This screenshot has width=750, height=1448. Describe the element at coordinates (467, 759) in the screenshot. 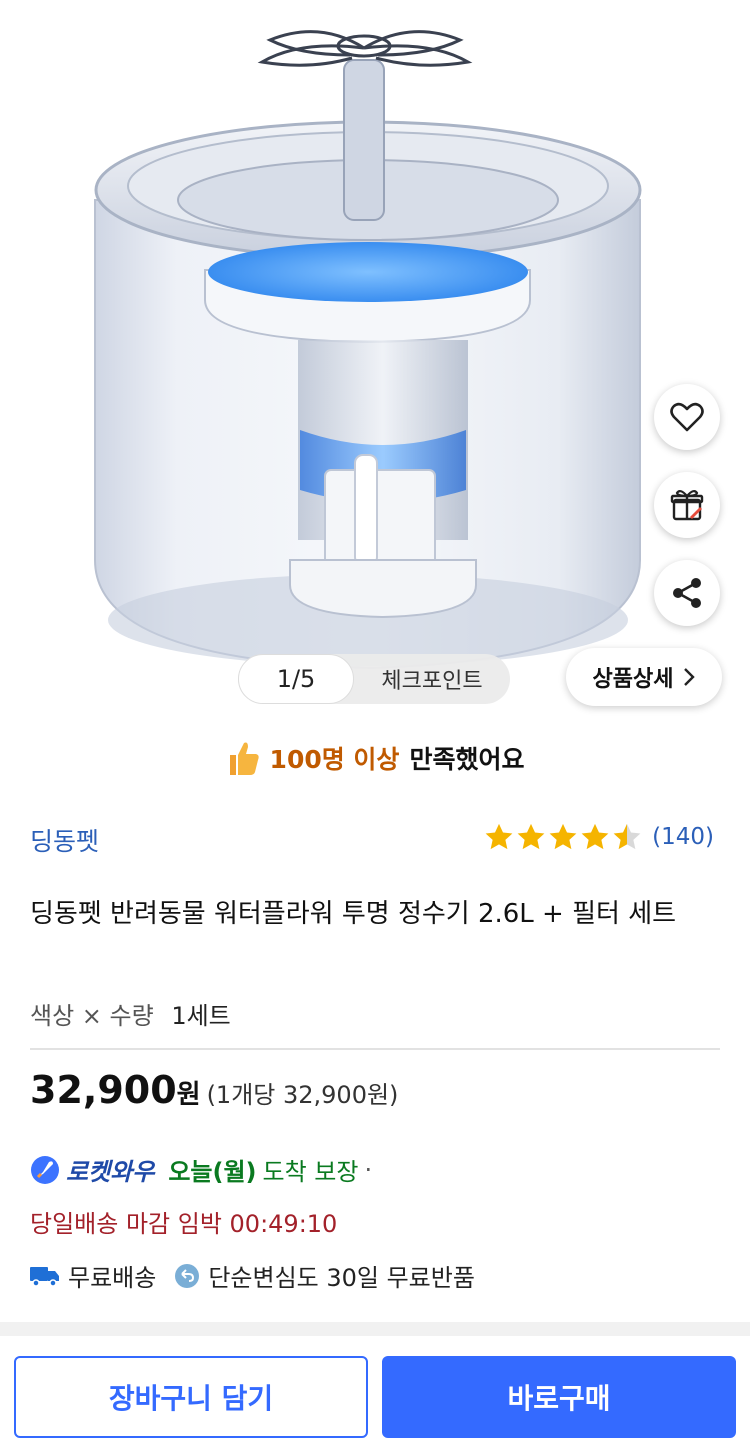

I see `satisfaction-text: 만족했어요` at that location.